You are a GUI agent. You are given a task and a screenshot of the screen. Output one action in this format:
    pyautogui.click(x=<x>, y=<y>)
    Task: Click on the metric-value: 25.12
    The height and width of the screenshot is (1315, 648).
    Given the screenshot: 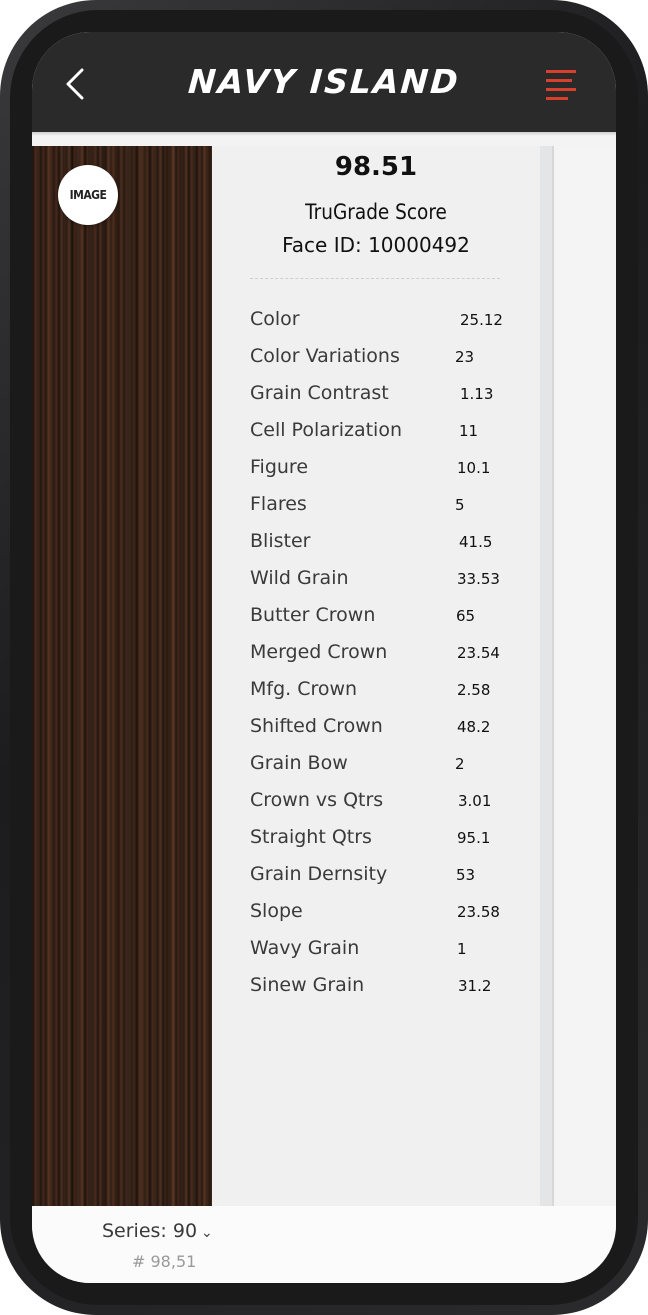 What is the action you would take?
    pyautogui.click(x=481, y=320)
    